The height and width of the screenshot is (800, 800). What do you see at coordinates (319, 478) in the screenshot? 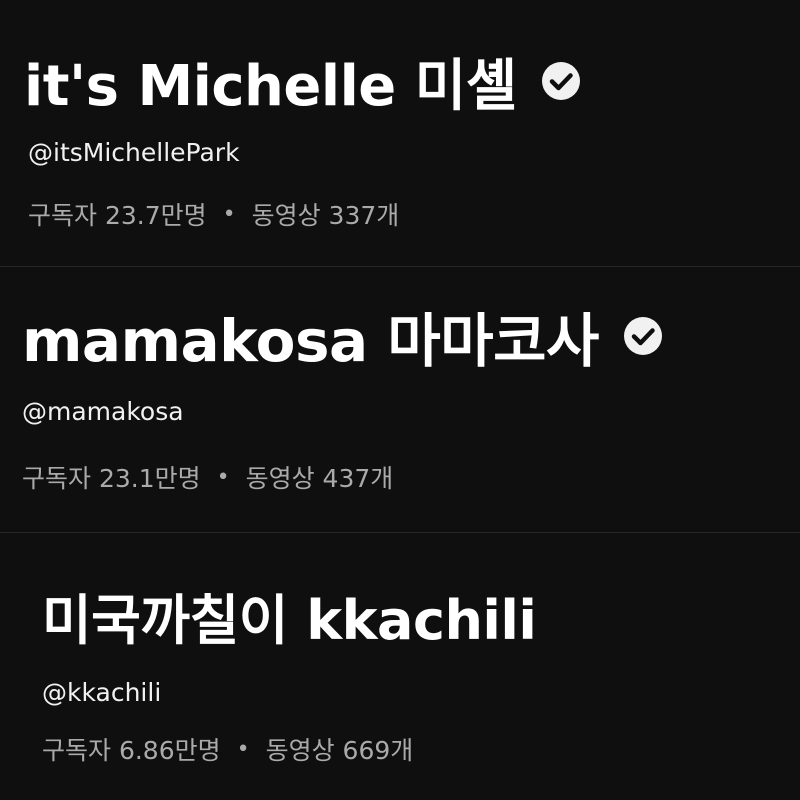
I see `video-count: 동영상 437개` at bounding box center [319, 478].